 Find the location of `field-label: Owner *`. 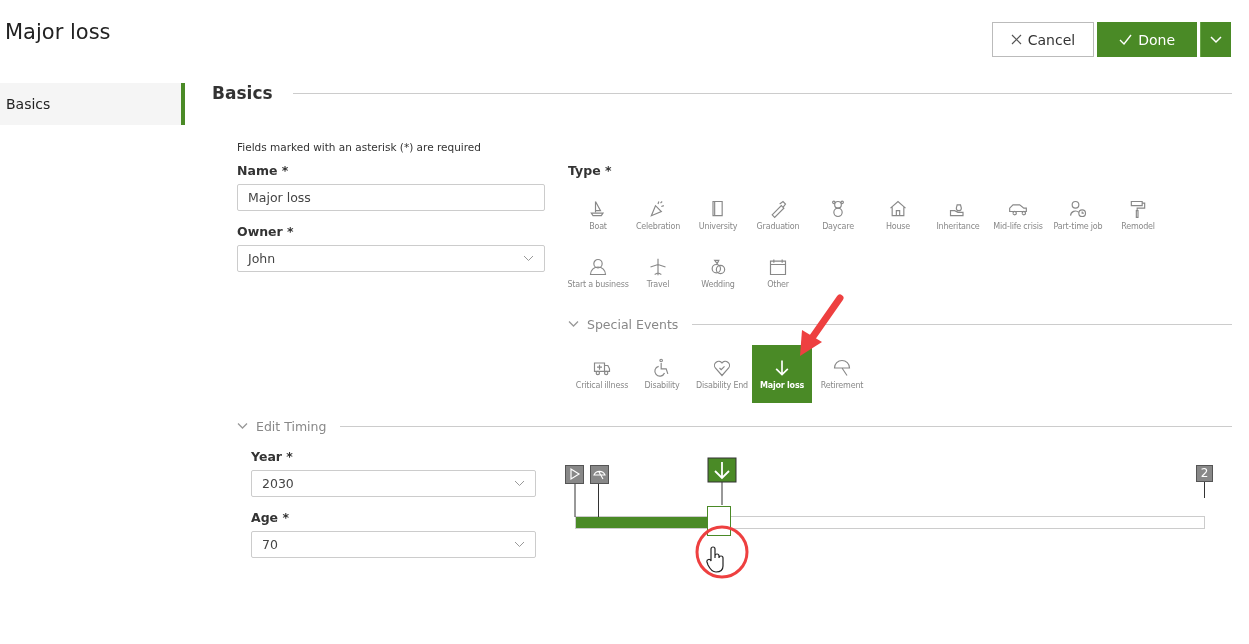

field-label: Owner * is located at coordinates (266, 231).